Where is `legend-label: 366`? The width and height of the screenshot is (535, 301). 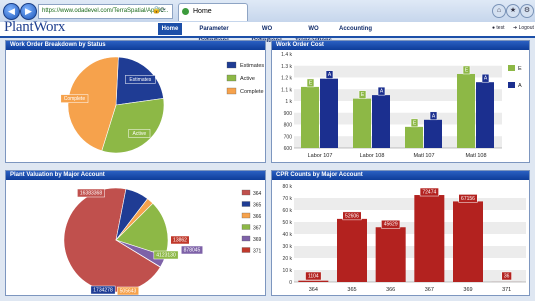
legend-label: 366 is located at coordinates (257, 217).